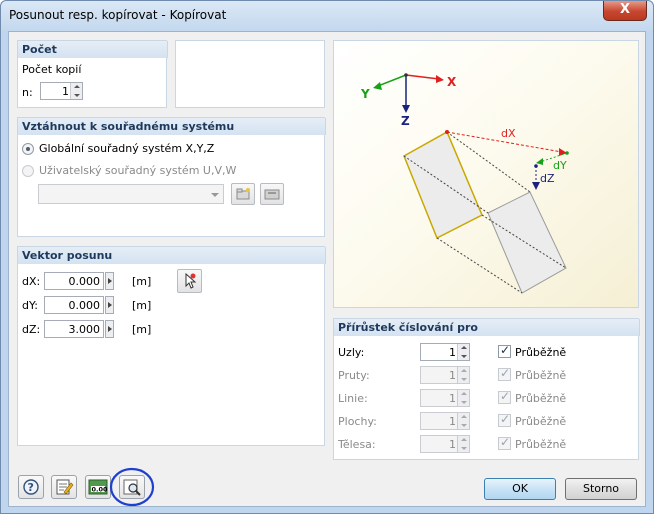 The image size is (654, 514). I want to click on solids-continuous-label: Průběžně, so click(541, 444).